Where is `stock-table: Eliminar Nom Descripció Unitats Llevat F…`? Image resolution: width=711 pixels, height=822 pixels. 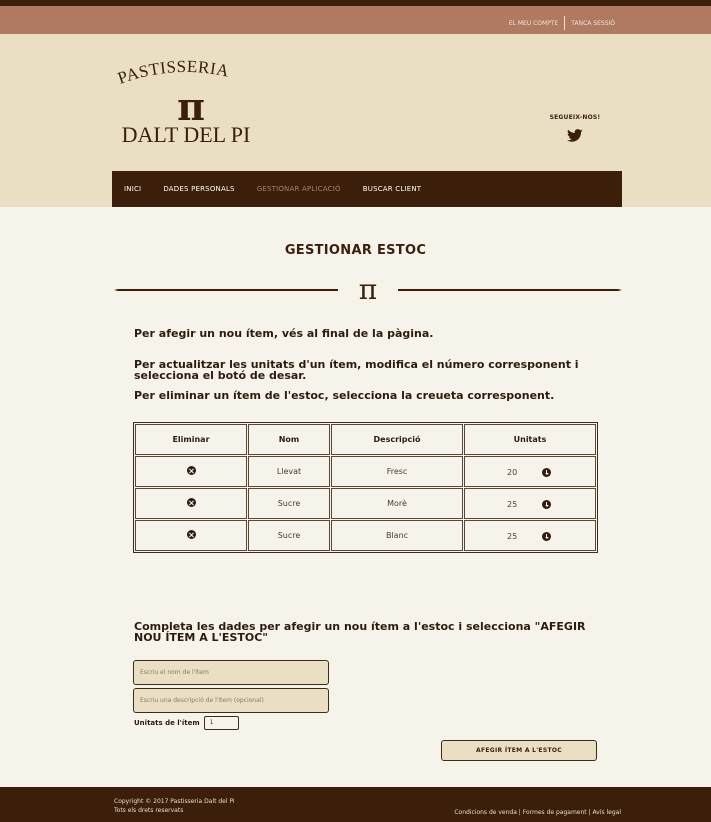 stock-table: Eliminar Nom Descripció Unitats Llevat F… is located at coordinates (365, 487).